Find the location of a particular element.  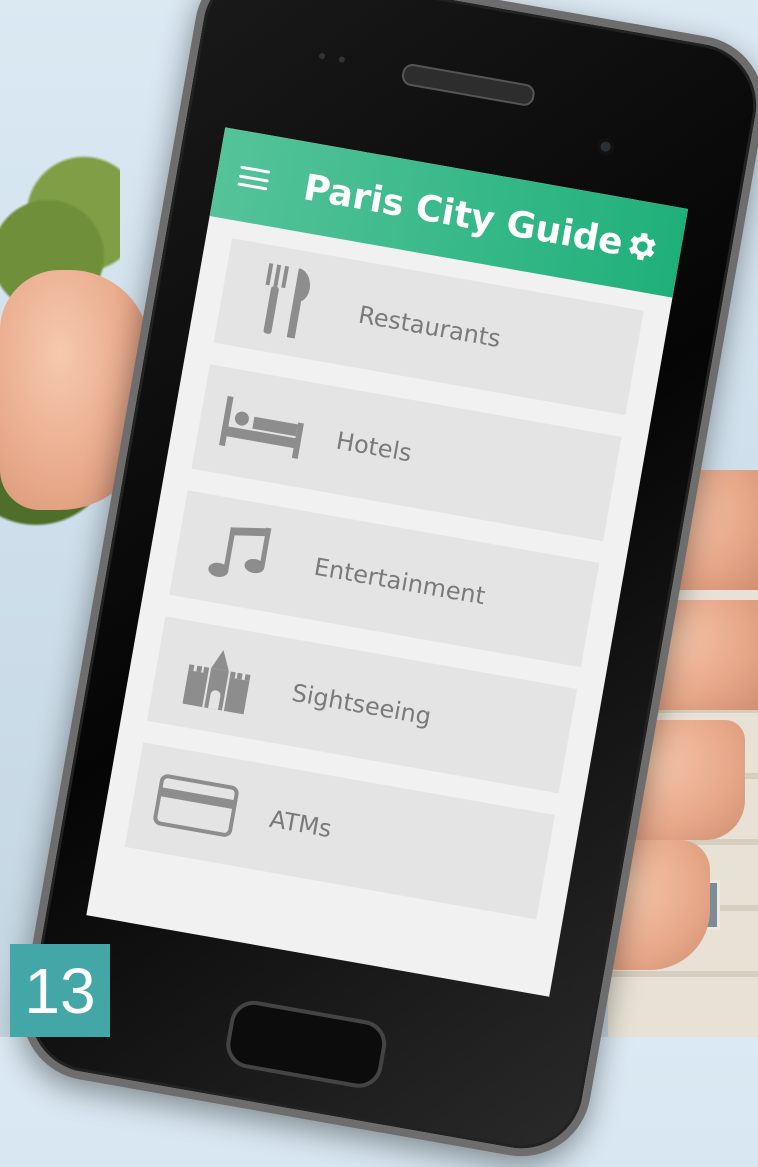

credit-card-icon is located at coordinates (196, 805).